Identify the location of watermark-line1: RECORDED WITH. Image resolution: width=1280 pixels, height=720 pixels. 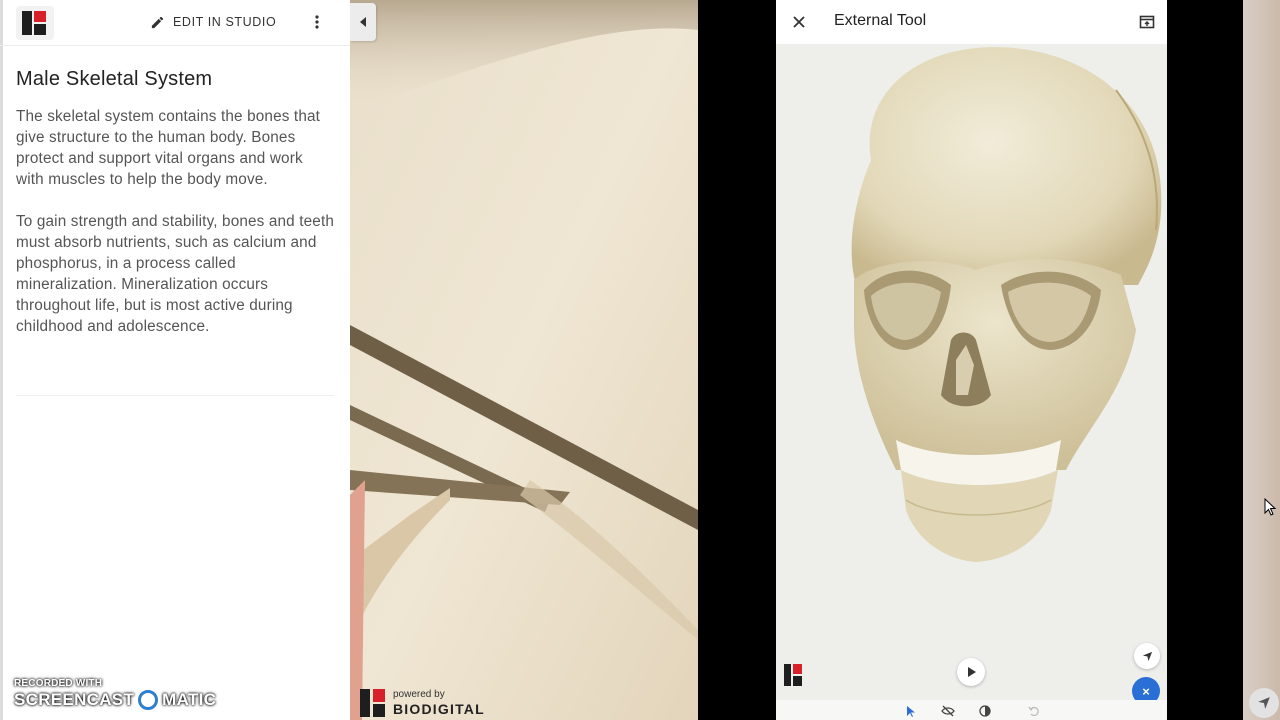
(58, 683).